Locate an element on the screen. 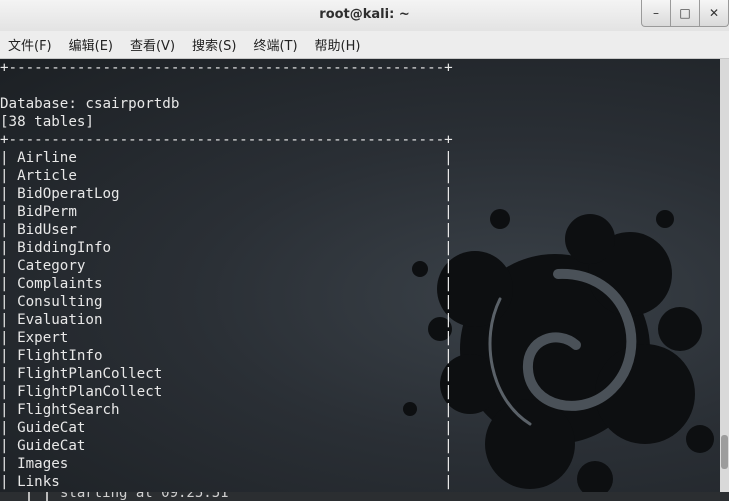 Image resolution: width=729 pixels, height=501 pixels. terminal-line: | BidUser | is located at coordinates (226, 230).